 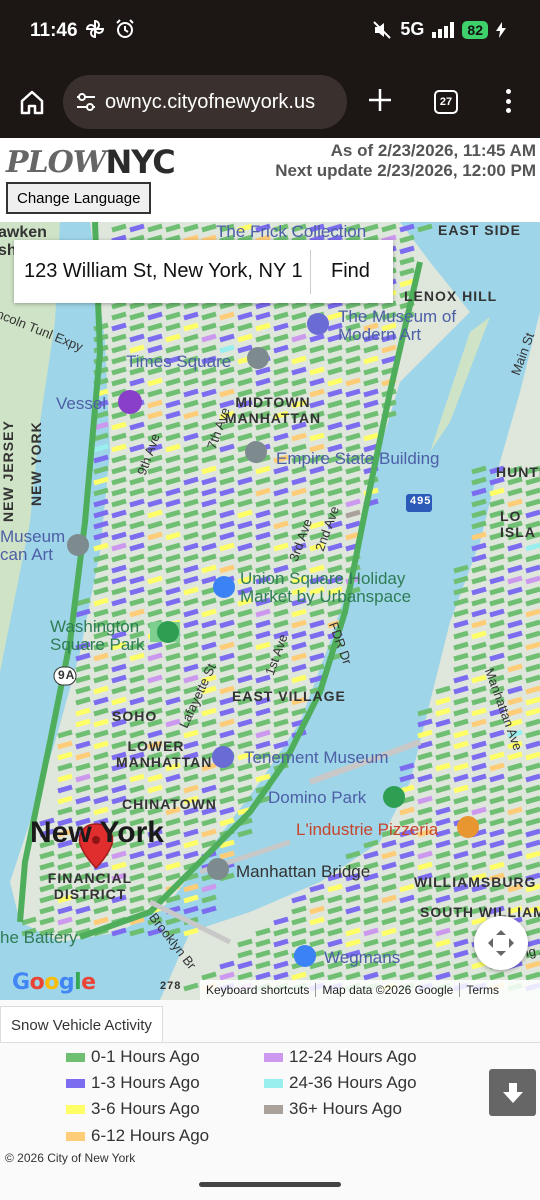 What do you see at coordinates (54, 982) in the screenshot?
I see `google-logo: Google` at bounding box center [54, 982].